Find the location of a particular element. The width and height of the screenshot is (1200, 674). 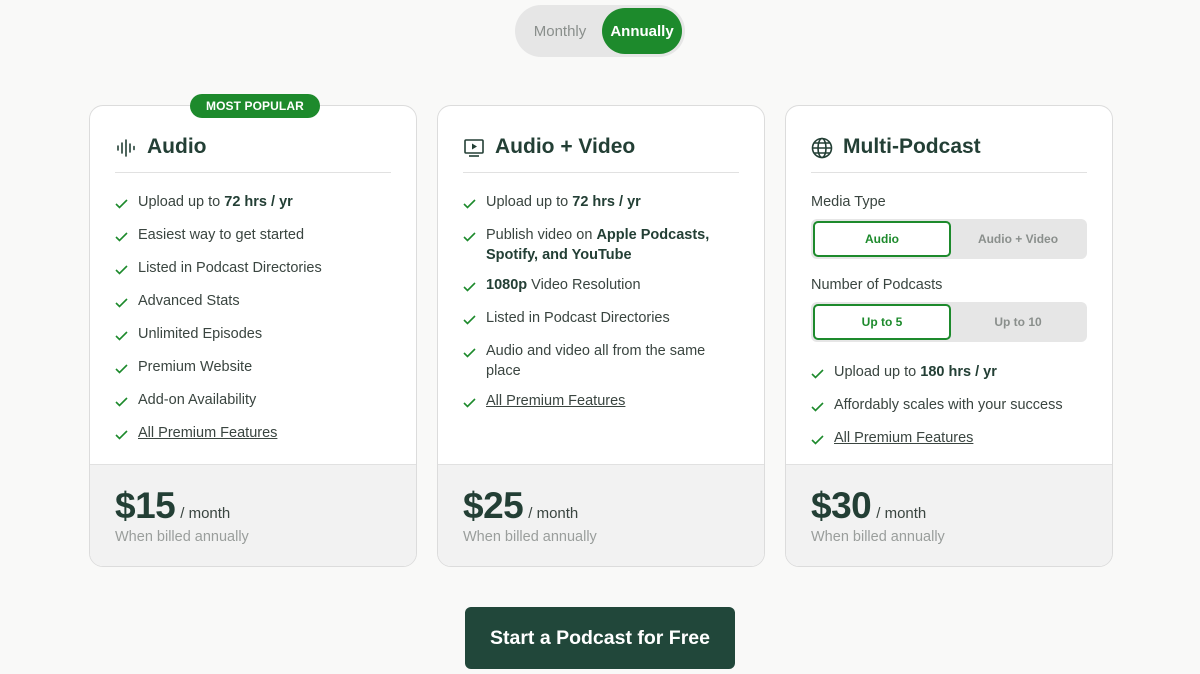

monthly-option: Monthly is located at coordinates (560, 31).